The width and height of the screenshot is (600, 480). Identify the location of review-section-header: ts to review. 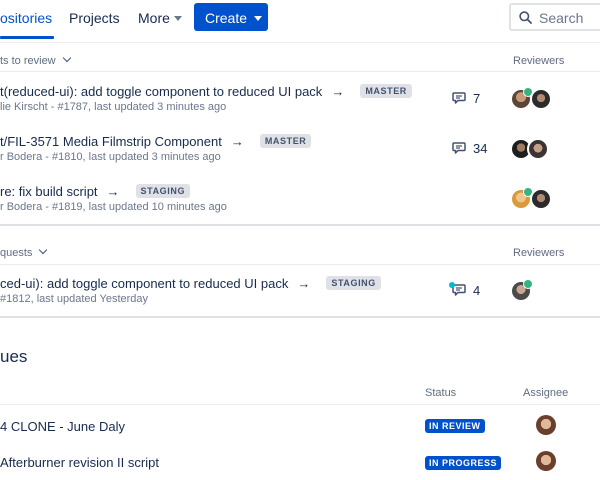
(35, 60).